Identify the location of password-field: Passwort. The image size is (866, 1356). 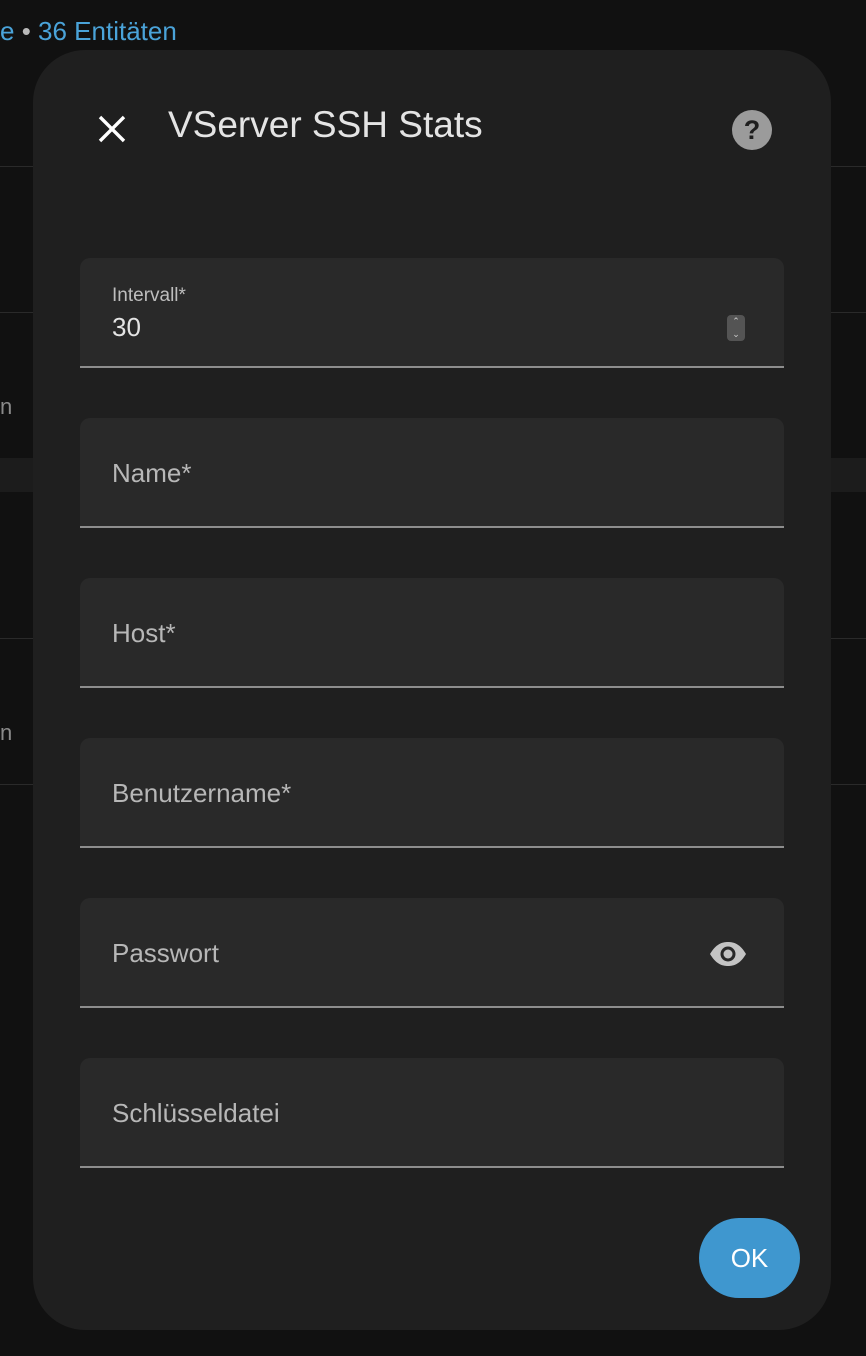
(432, 953).